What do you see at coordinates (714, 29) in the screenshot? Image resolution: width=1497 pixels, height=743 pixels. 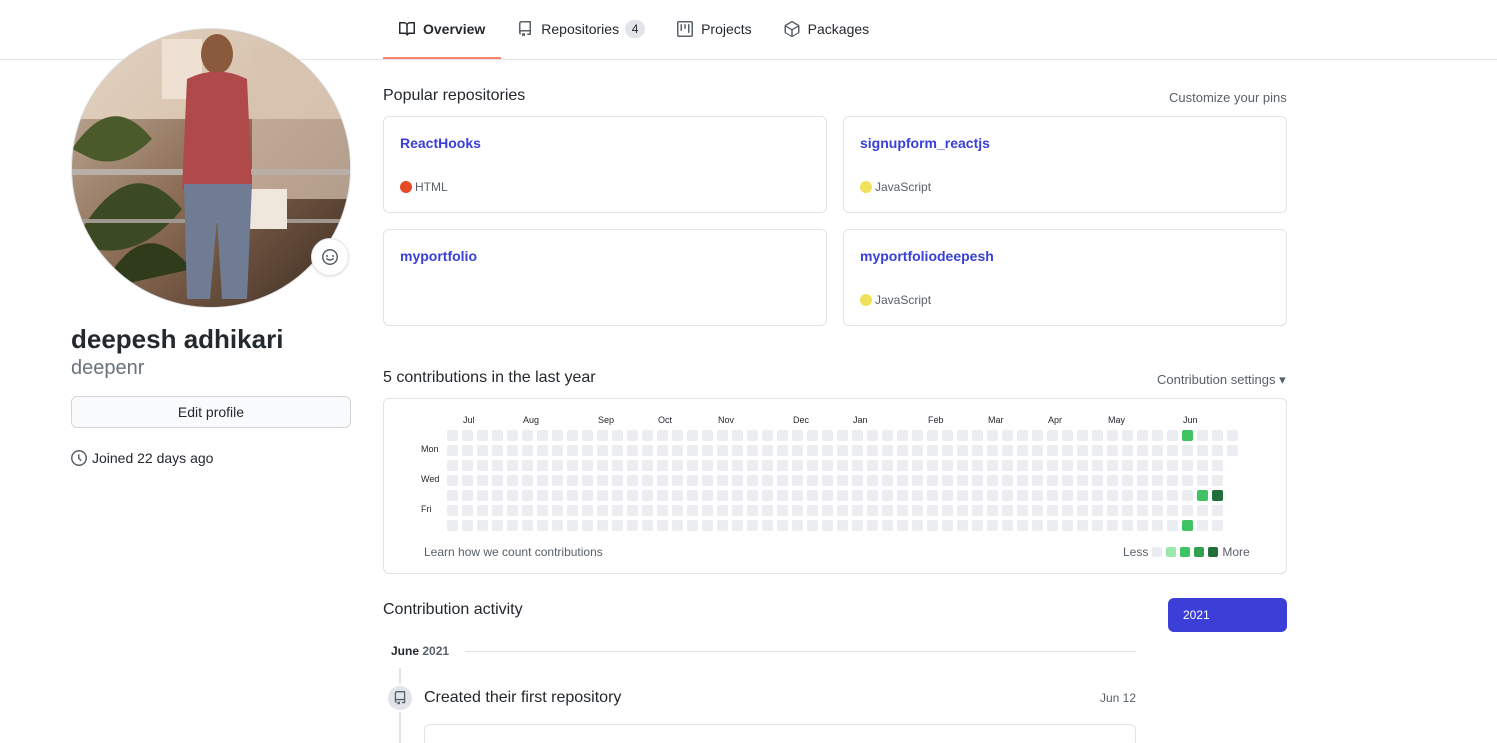 I see `tab-projects: Projects` at bounding box center [714, 29].